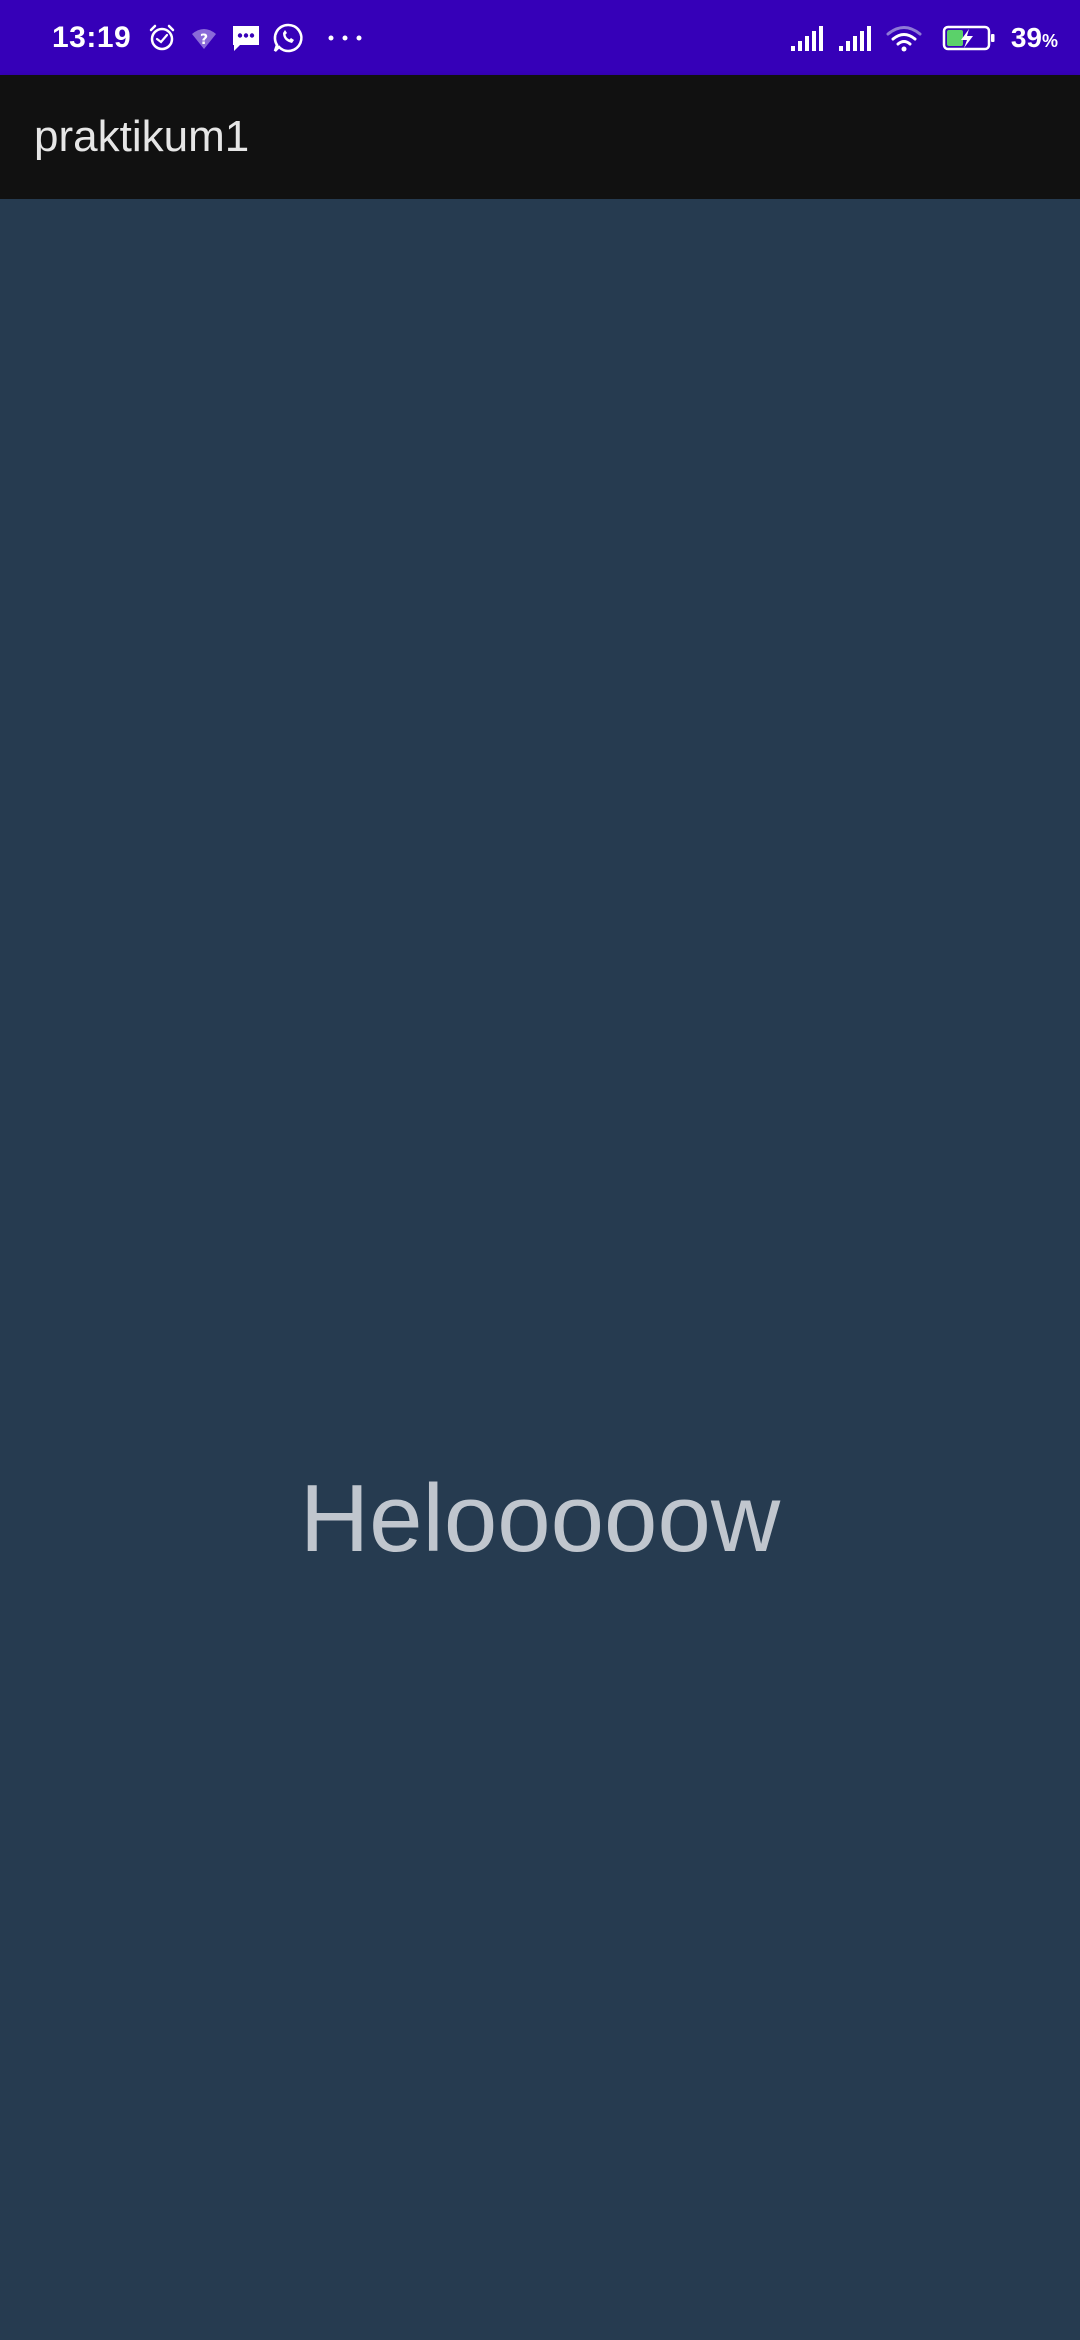  I want to click on app-bar: praktikum1, so click(540, 137).